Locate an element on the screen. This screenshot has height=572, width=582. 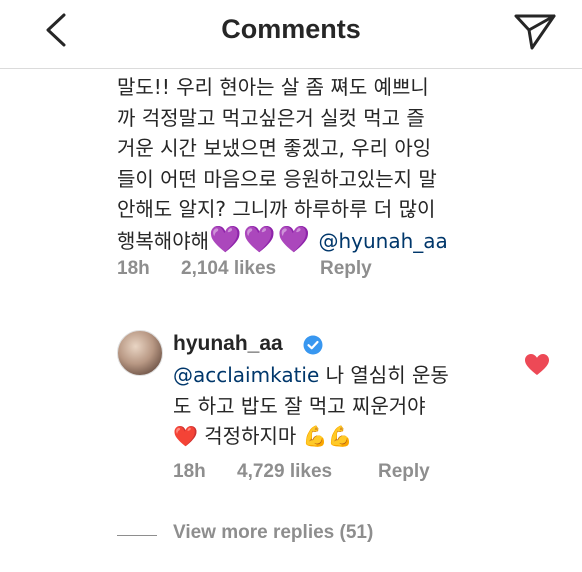
comment-line: 안해도 알지? 그니까 하루하루 더 많이 is located at coordinates (276, 209).